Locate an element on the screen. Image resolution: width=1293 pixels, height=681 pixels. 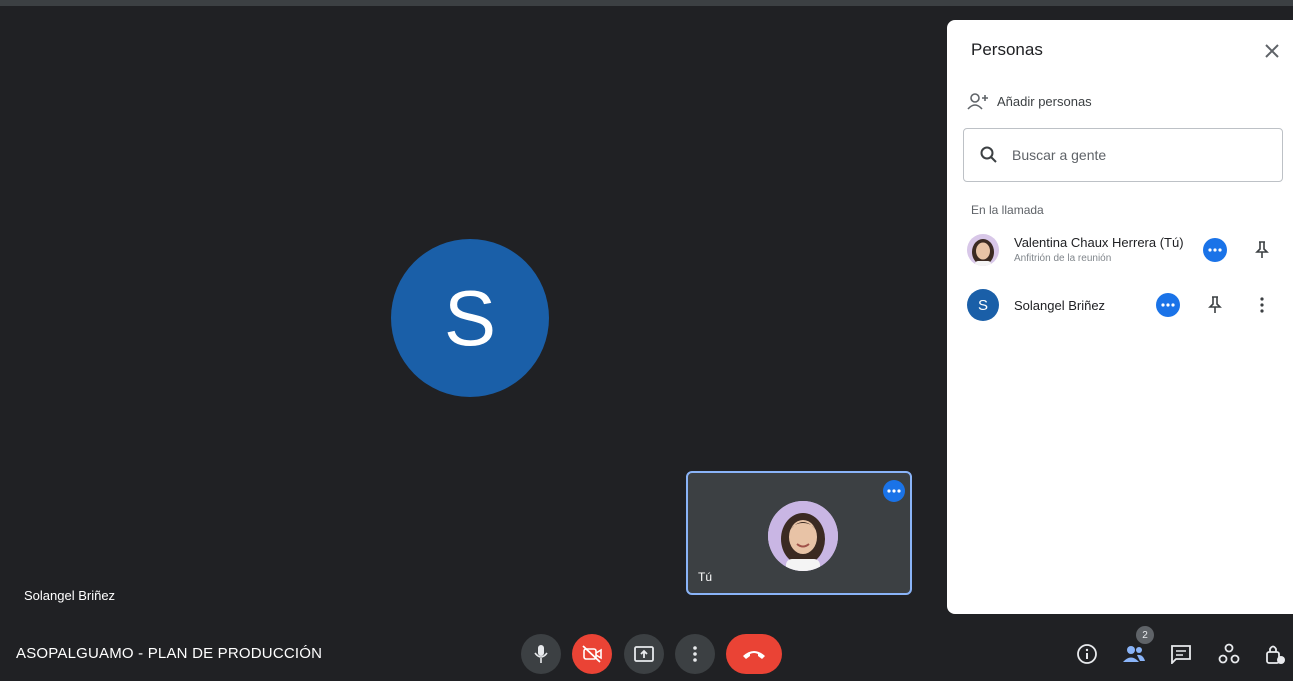
activities-icon is located at coordinates (1229, 653).